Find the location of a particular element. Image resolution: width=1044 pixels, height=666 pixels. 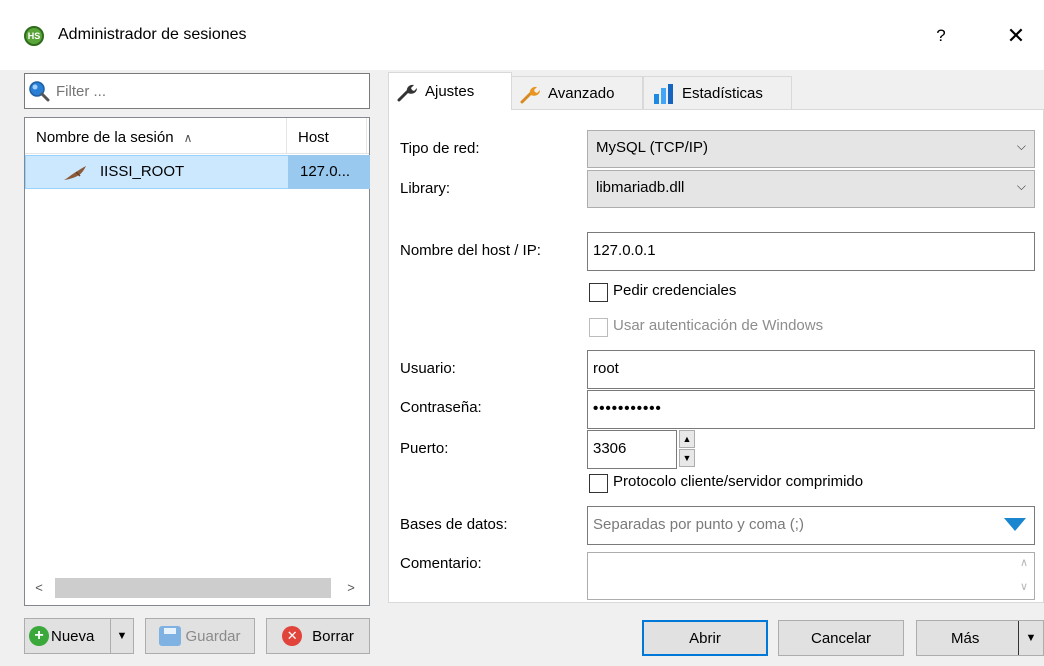

save-label: Guardar is located at coordinates (213, 636).